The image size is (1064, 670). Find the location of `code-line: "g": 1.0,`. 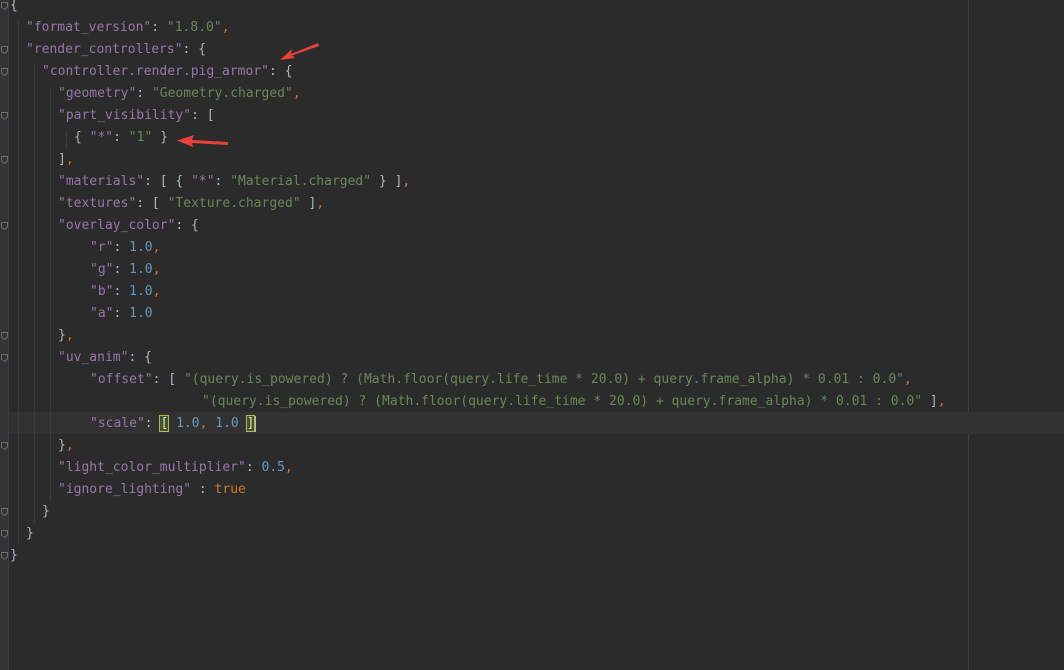

code-line: "g": 1.0, is located at coordinates (85, 270).